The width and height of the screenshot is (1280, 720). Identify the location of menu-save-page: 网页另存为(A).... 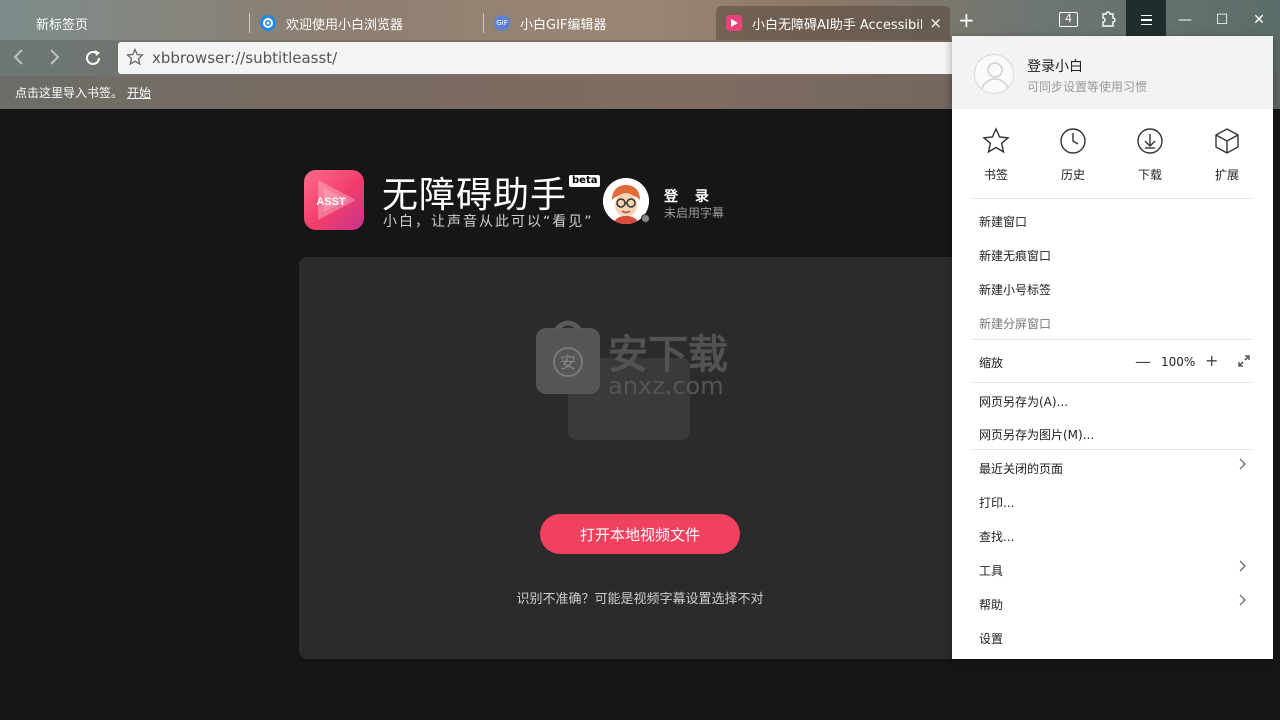
(1023, 401).